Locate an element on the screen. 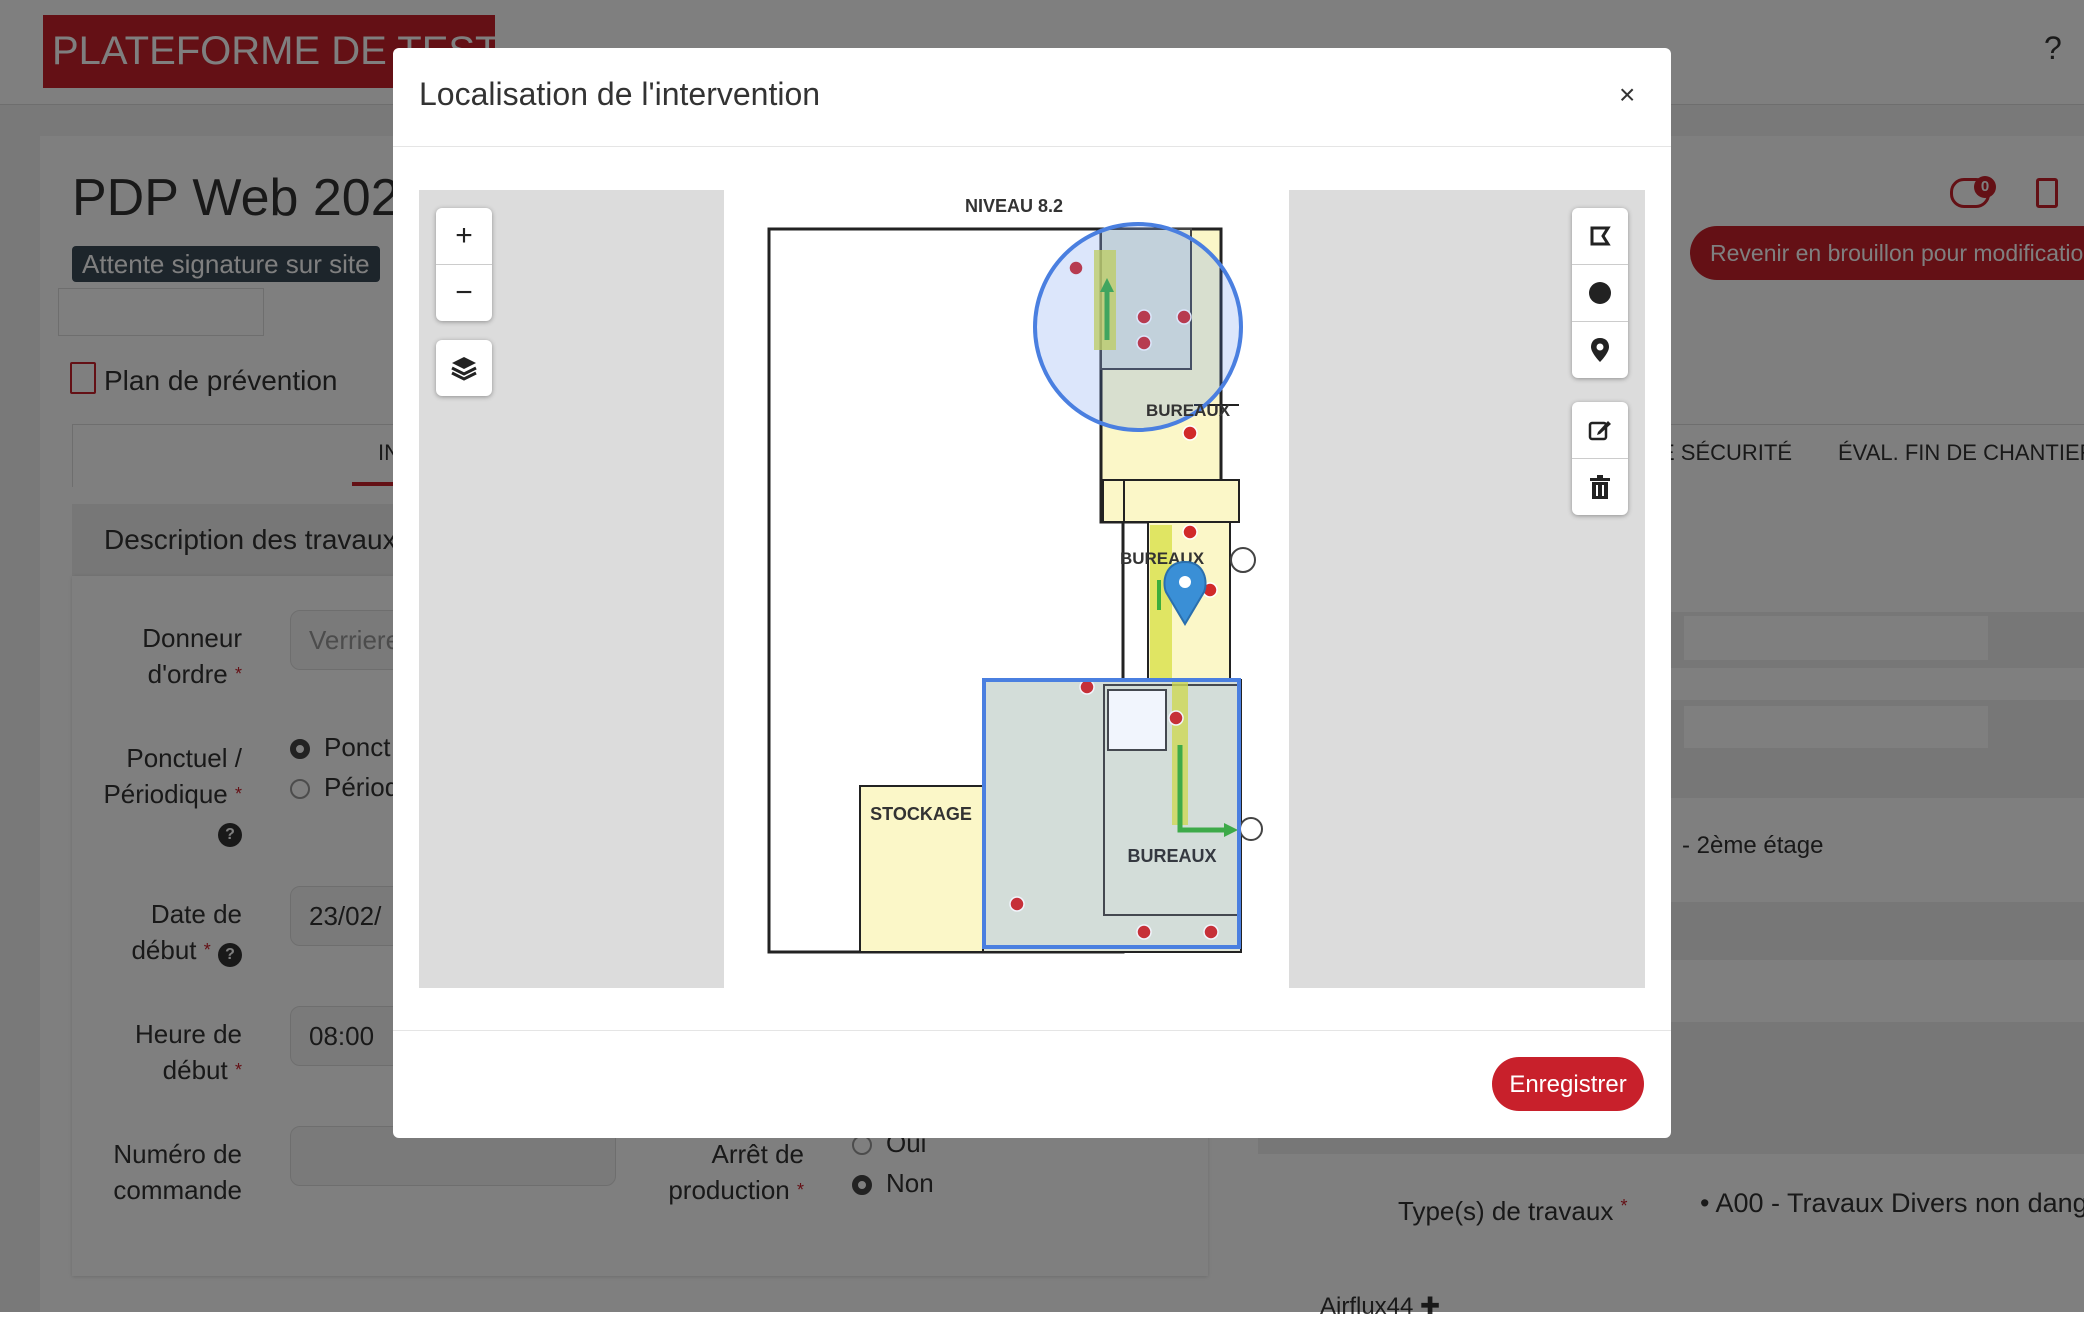 Image resolution: width=2084 pixels, height=1321 pixels. level-title: NIVEAU 8.2 is located at coordinates (1014, 206).